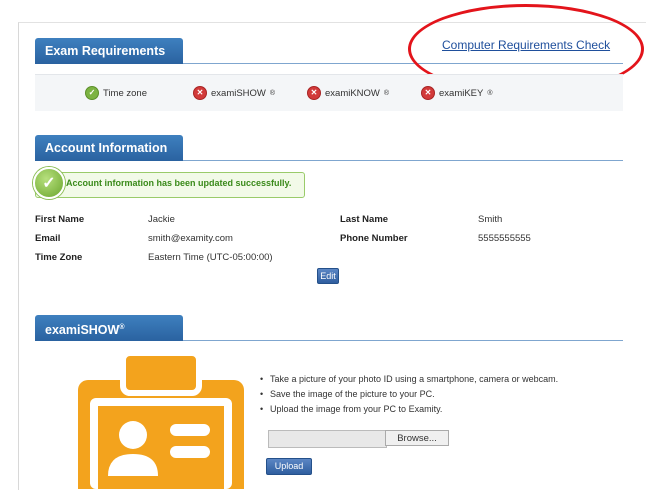 The width and height of the screenshot is (646, 494). Describe the element at coordinates (82, 330) in the screenshot. I see `examishow-title: examiSHOW` at that location.